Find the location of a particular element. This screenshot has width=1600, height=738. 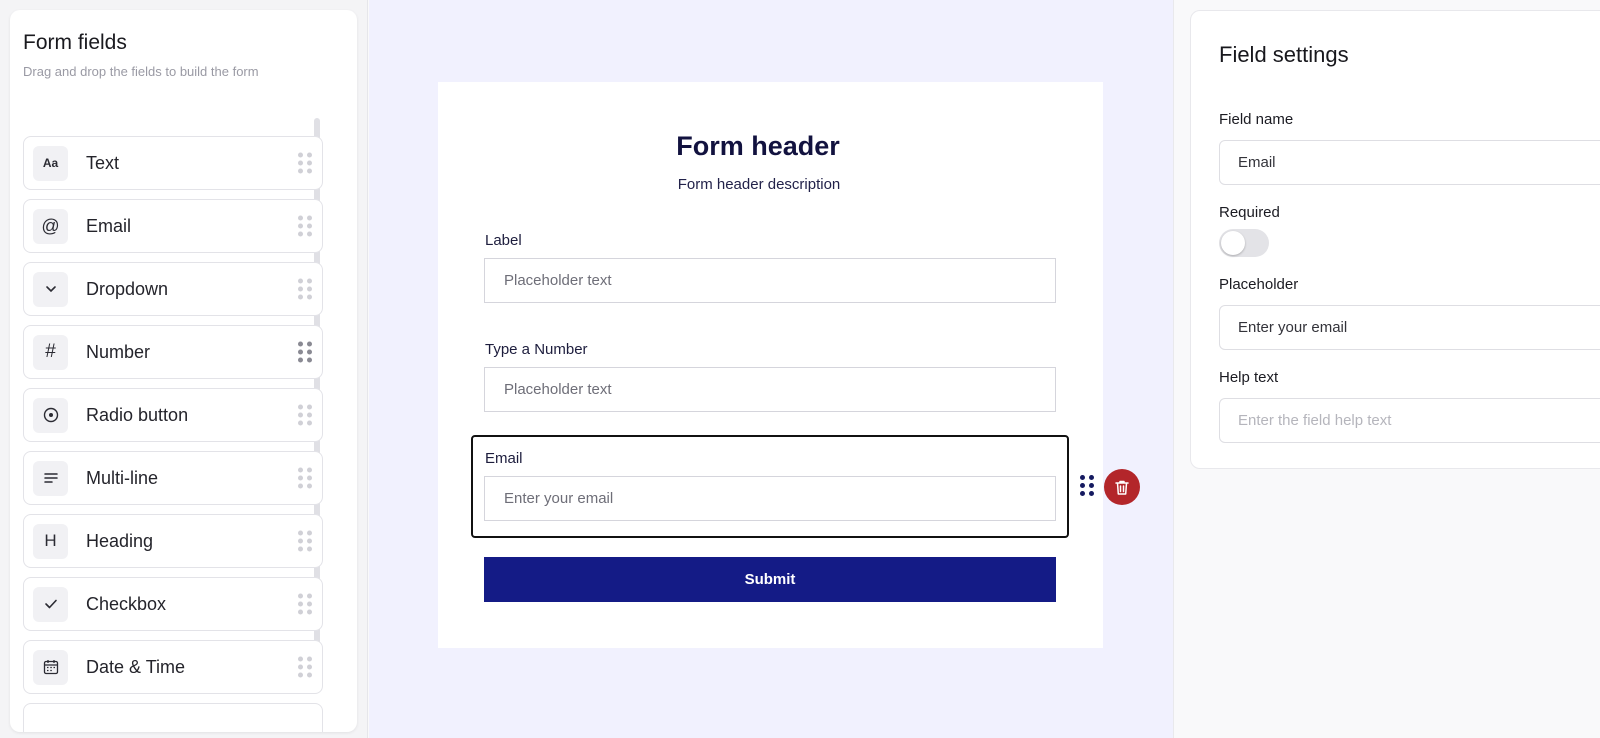

field-item-date-time: Date & Time is located at coordinates (173, 667).